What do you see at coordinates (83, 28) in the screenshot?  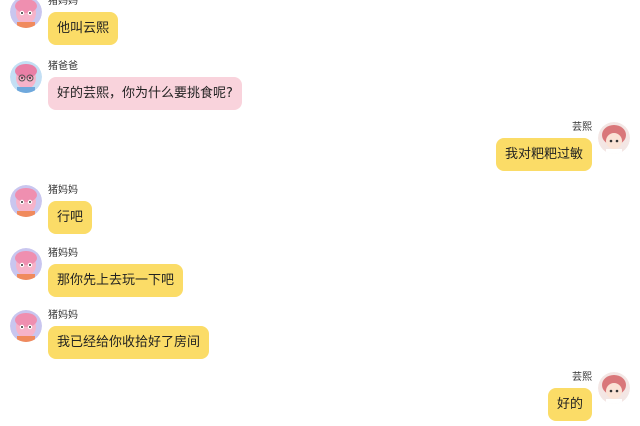 I see `message-bubble: 他叫云熙` at bounding box center [83, 28].